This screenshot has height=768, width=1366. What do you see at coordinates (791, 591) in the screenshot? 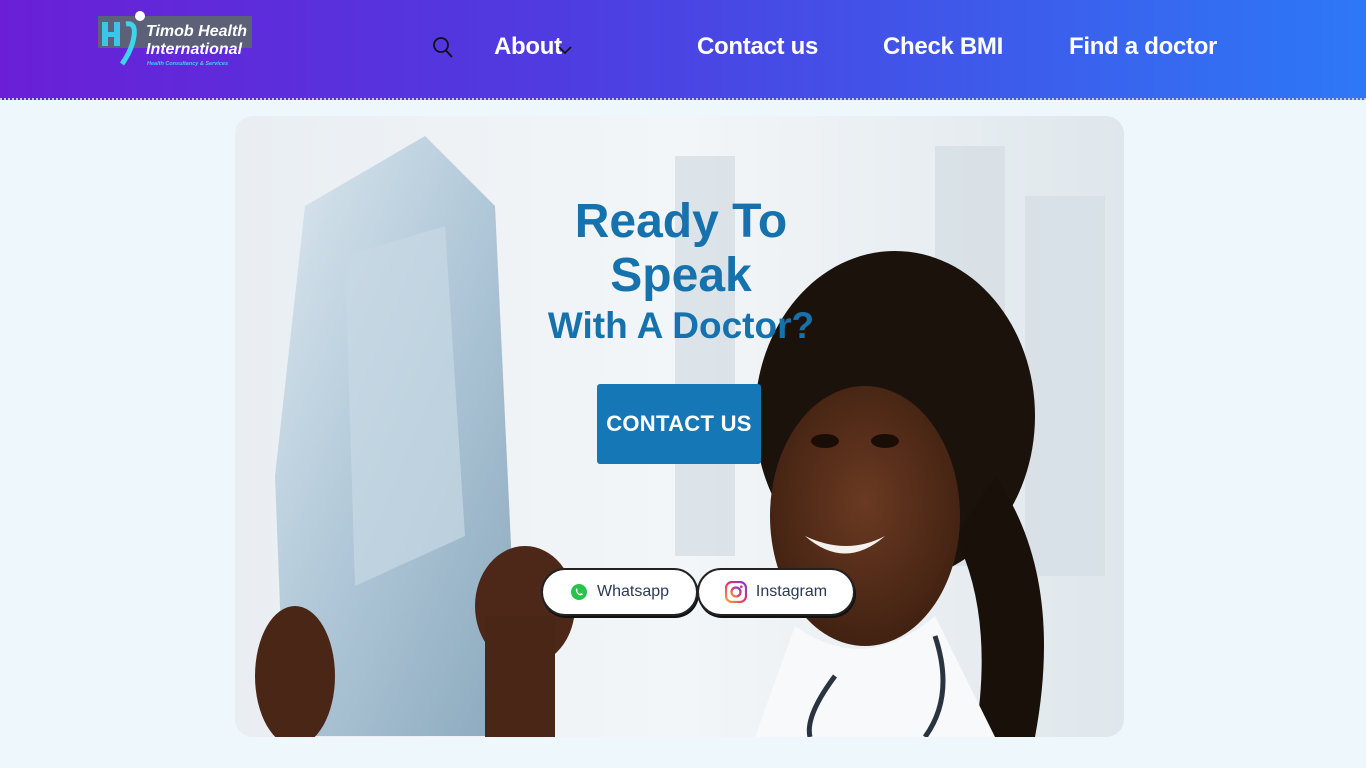
I see `instagram-label: Instagram` at bounding box center [791, 591].